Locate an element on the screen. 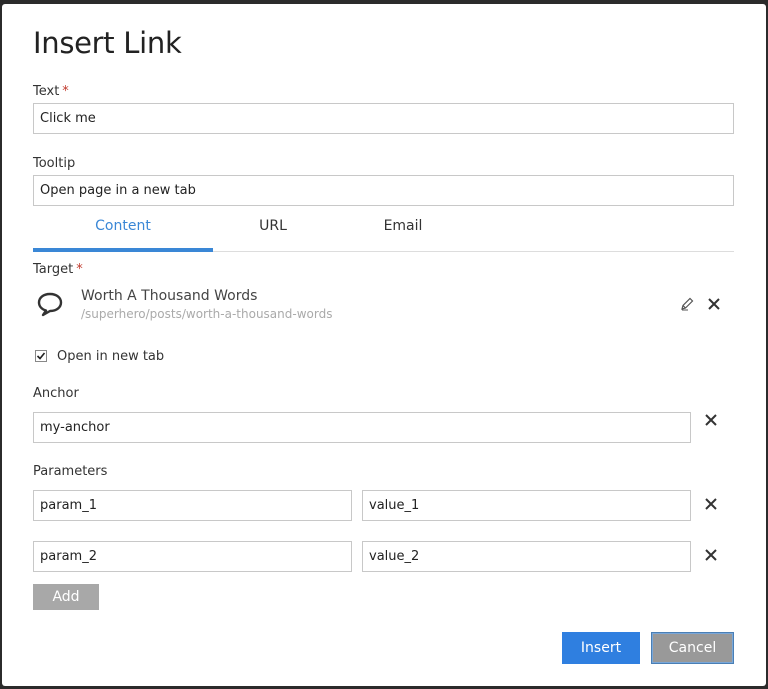 Image resolution: width=768 pixels, height=689 pixels. open-new-tab-label: Open in new tab is located at coordinates (111, 356).